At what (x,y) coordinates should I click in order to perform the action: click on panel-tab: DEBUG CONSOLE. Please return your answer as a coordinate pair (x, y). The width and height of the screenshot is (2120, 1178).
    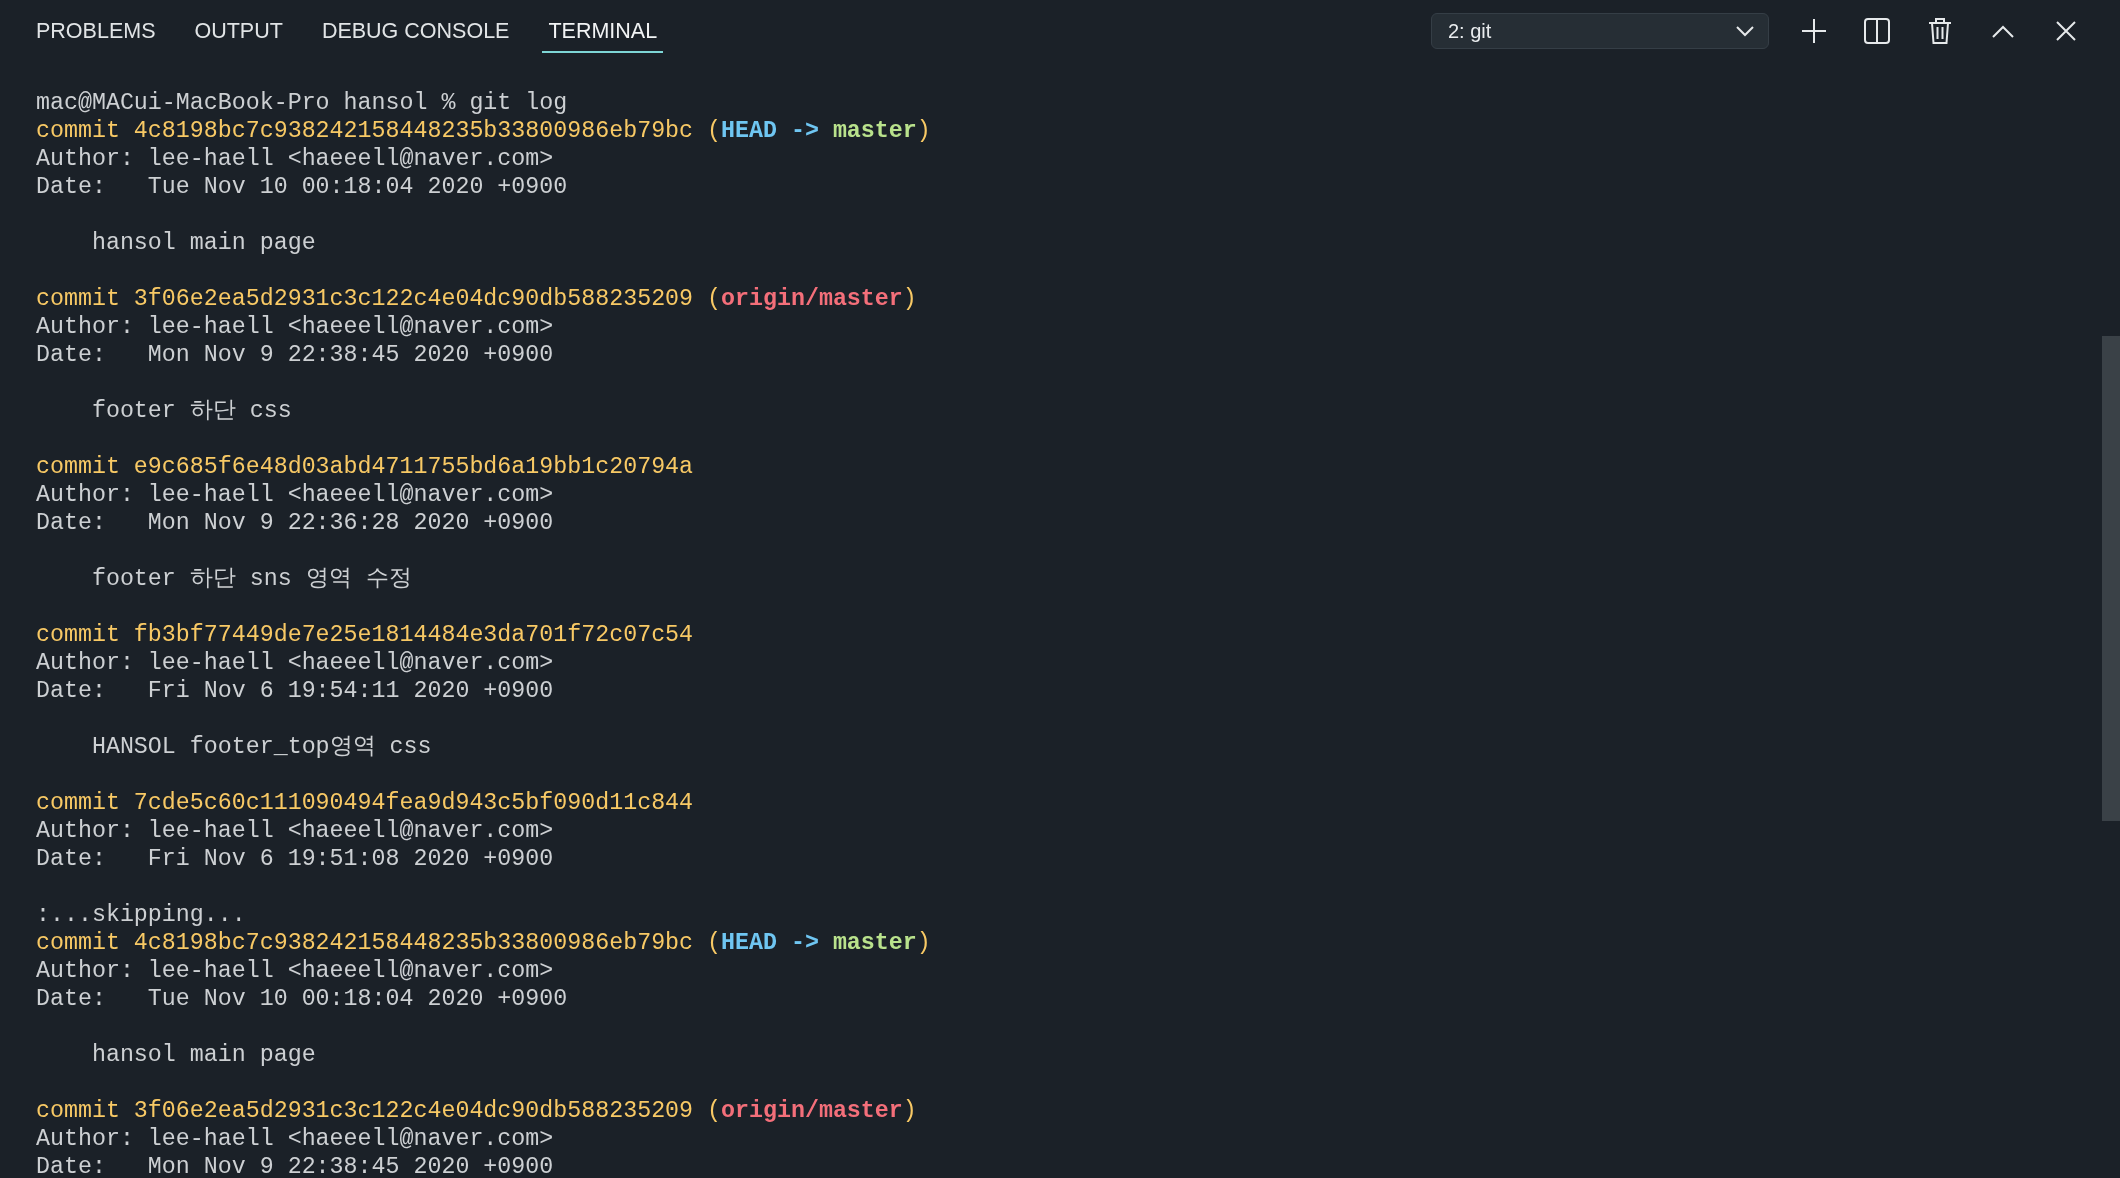
    Looking at the image, I should click on (415, 26).